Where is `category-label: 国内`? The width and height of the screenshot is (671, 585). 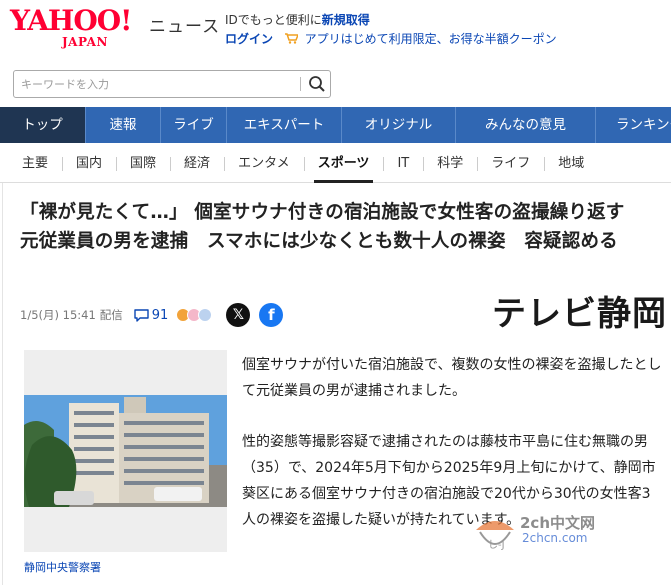 category-label: 国内 is located at coordinates (89, 163).